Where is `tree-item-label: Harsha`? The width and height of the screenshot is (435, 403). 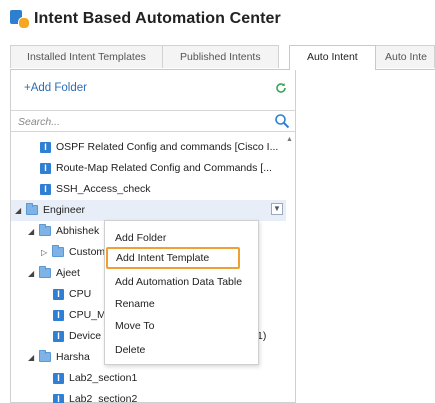
tree-item-label: Harsha is located at coordinates (73, 357).